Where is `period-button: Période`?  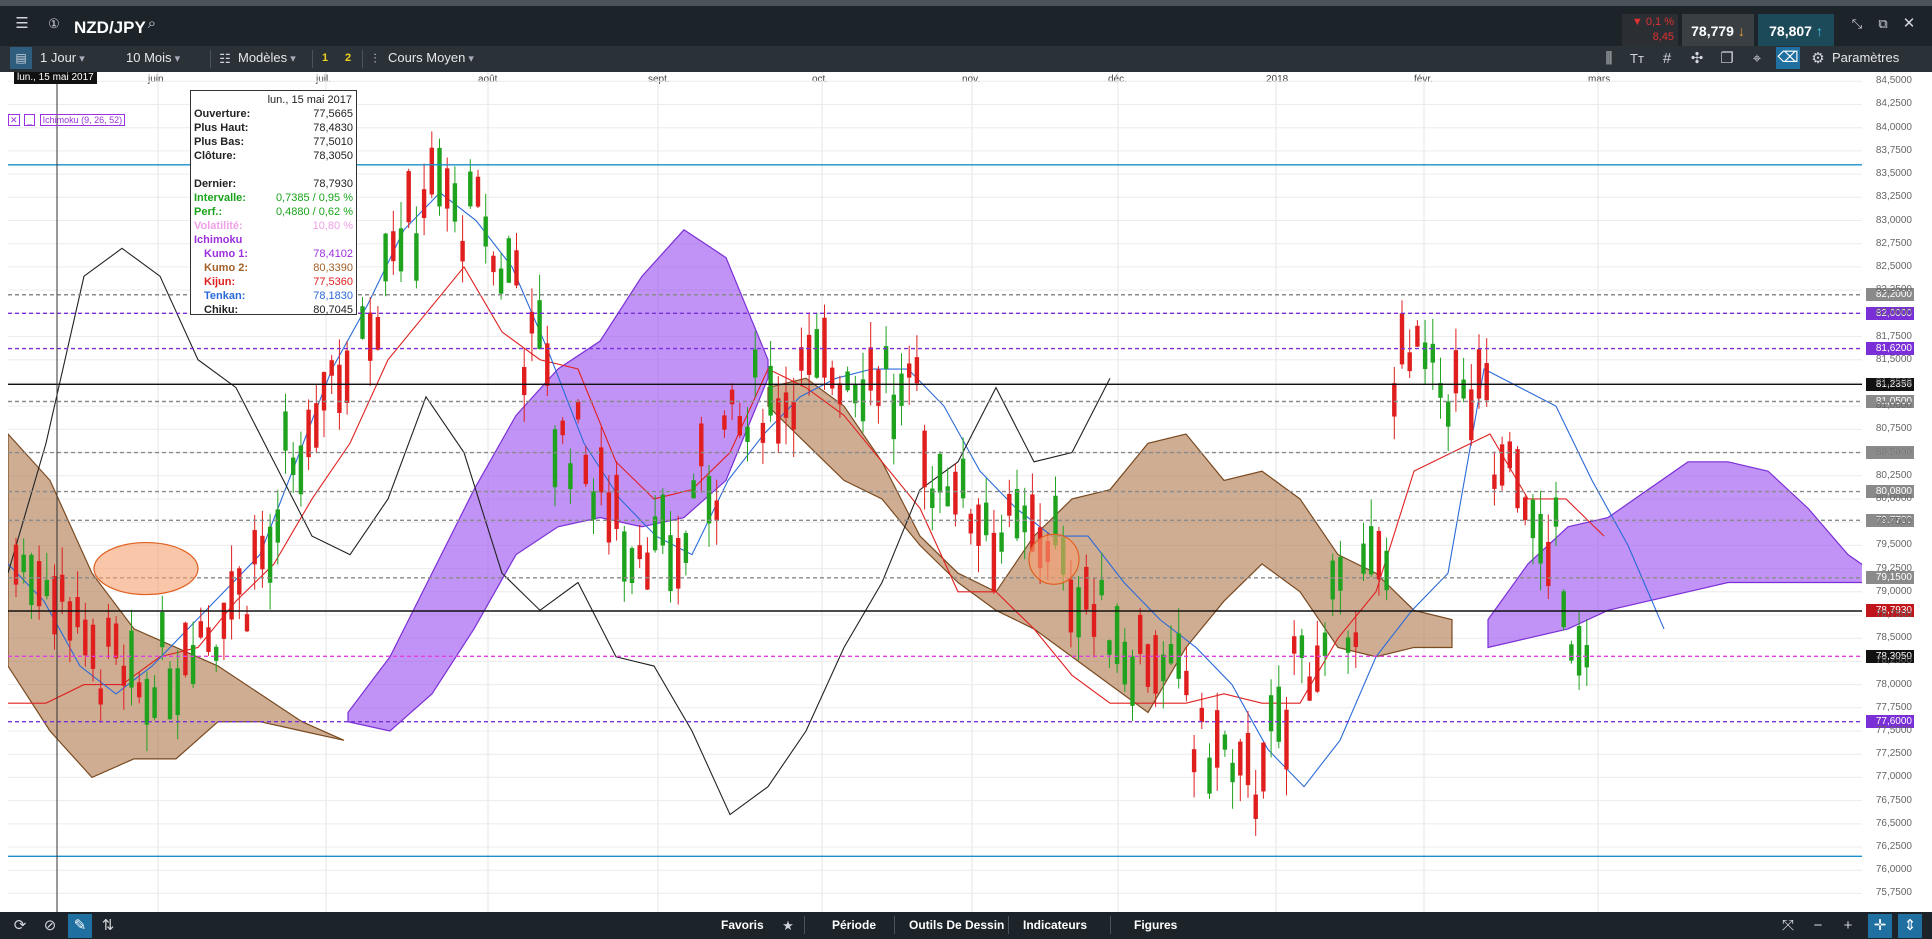 period-button: Période is located at coordinates (854, 925).